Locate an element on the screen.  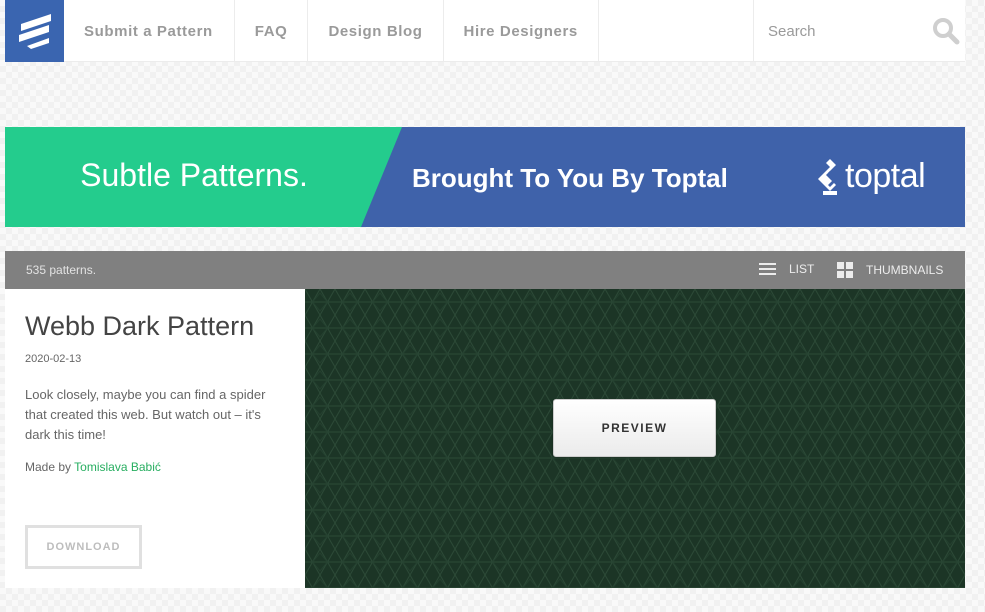
toptal-wordmark: toptal is located at coordinates (885, 176).